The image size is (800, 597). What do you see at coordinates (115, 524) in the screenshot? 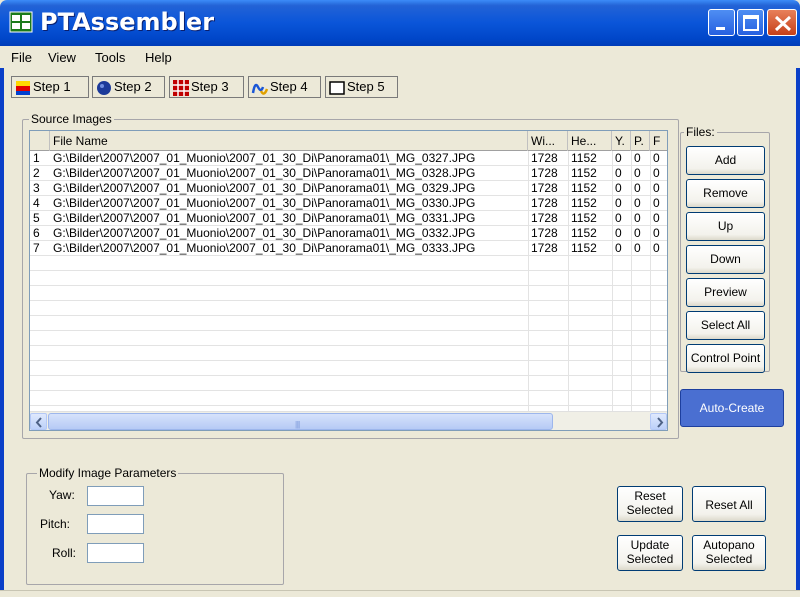
I see `pitch-input` at bounding box center [115, 524].